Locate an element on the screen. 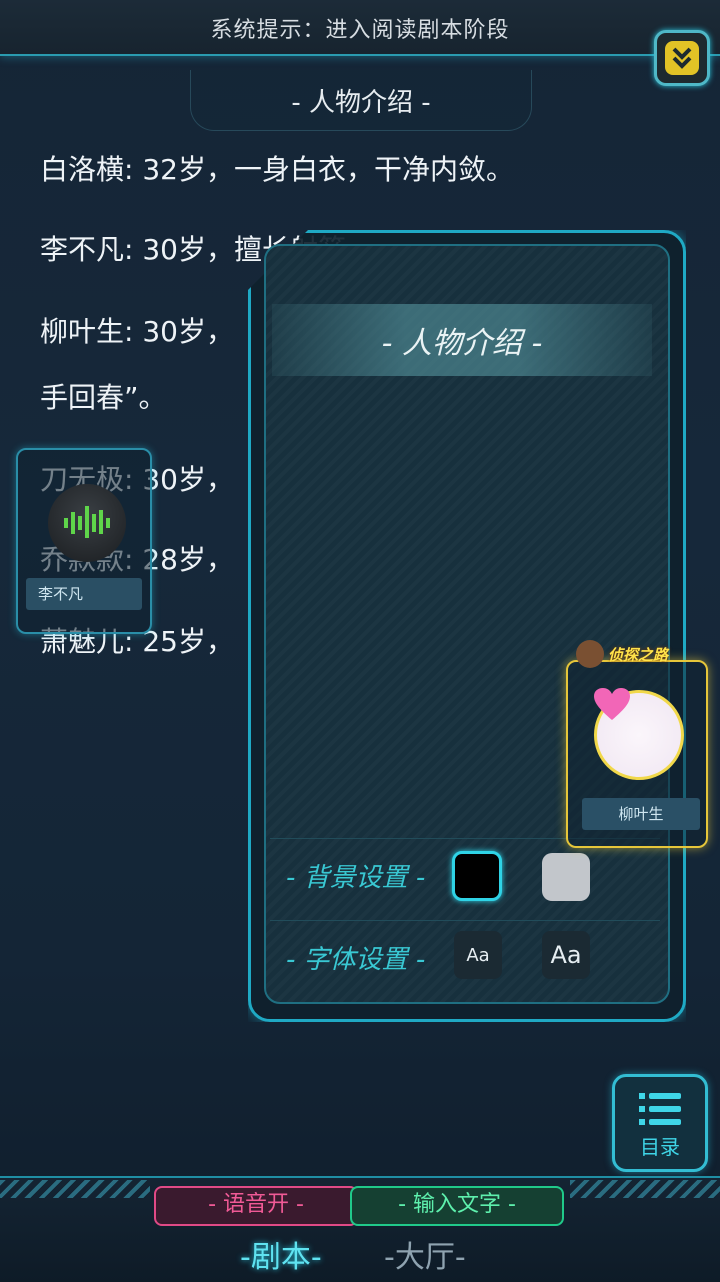  intro-line: 手回春”。 is located at coordinates (103, 397).